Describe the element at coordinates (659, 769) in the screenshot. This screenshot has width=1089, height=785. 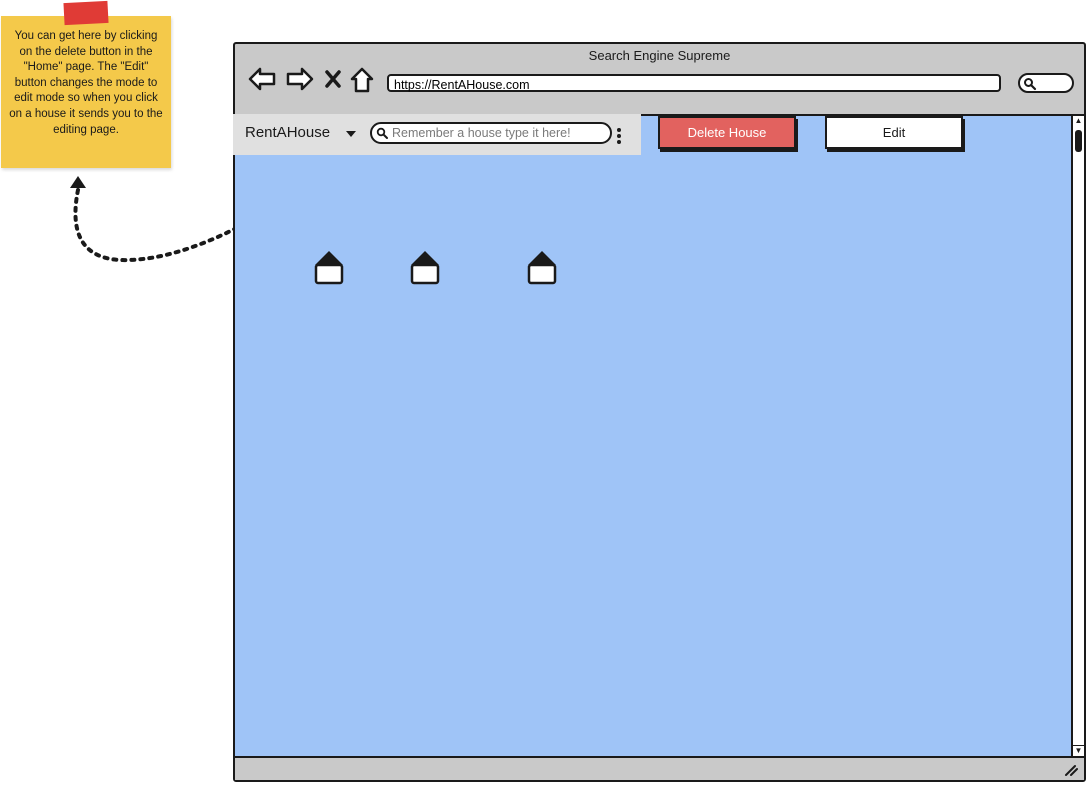
I see `status-bar` at that location.